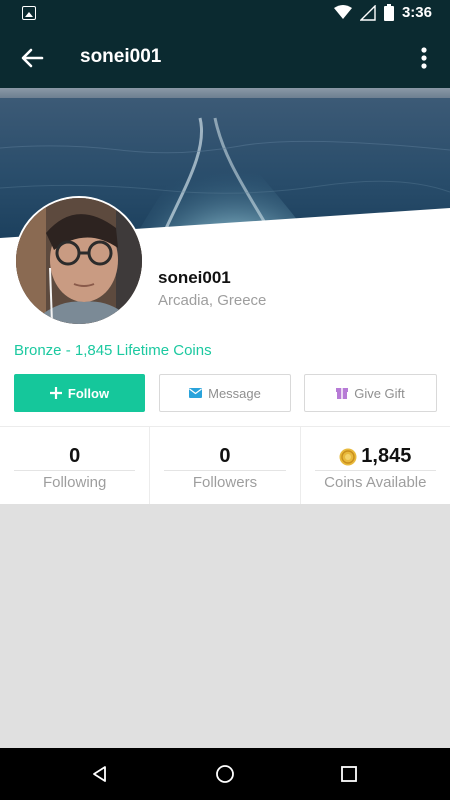 The image size is (450, 800). What do you see at coordinates (113, 350) in the screenshot?
I see `tier-label: Bronze - 1,845 Lifetime Coins` at bounding box center [113, 350].